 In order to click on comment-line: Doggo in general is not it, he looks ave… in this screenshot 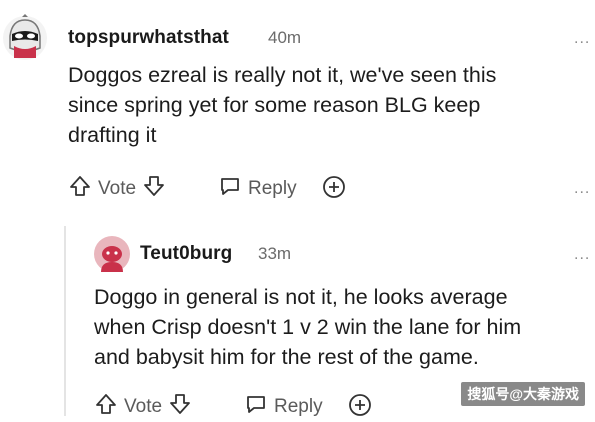, I will do `click(301, 297)`.